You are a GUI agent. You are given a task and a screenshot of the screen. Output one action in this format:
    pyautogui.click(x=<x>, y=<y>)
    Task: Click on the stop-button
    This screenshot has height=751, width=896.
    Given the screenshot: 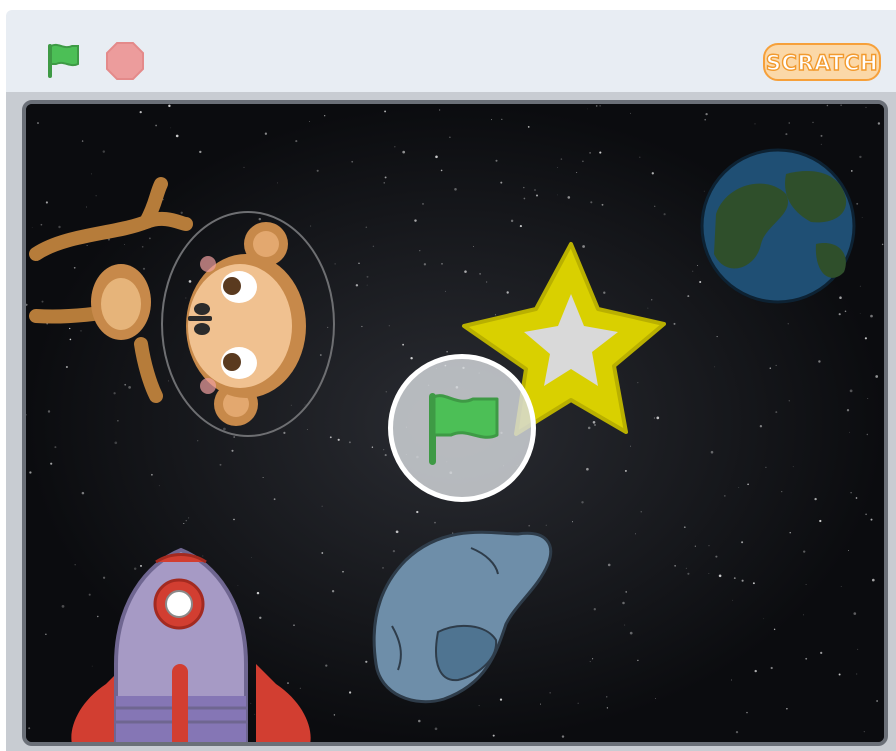 What is the action you would take?
    pyautogui.click(x=125, y=61)
    